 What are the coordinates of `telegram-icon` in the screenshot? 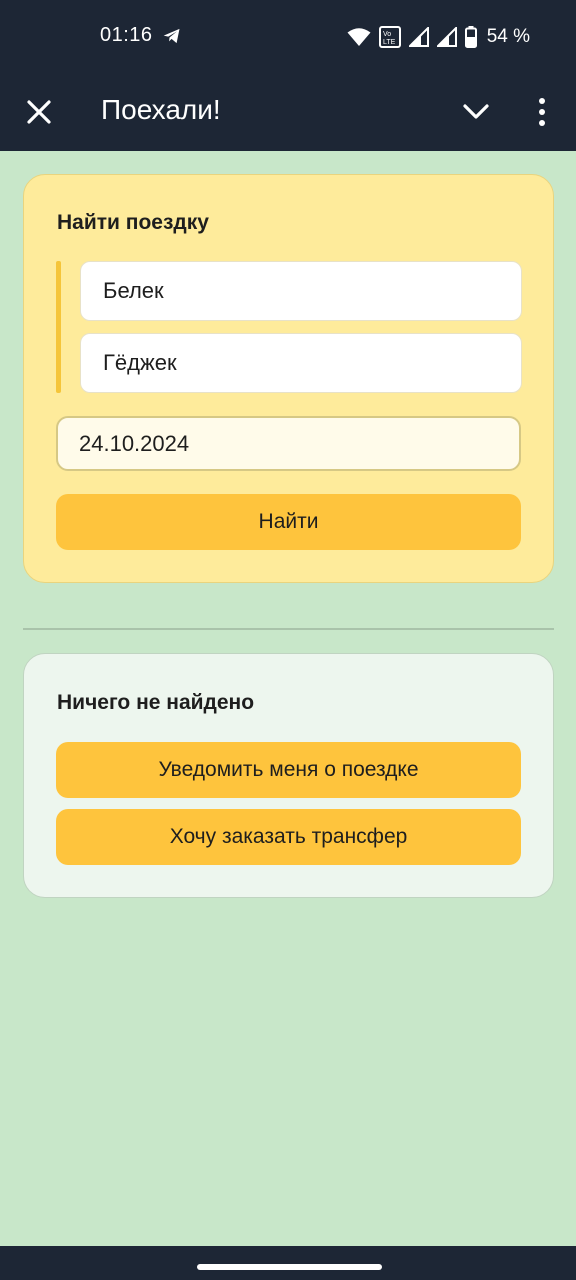 It's located at (171, 36).